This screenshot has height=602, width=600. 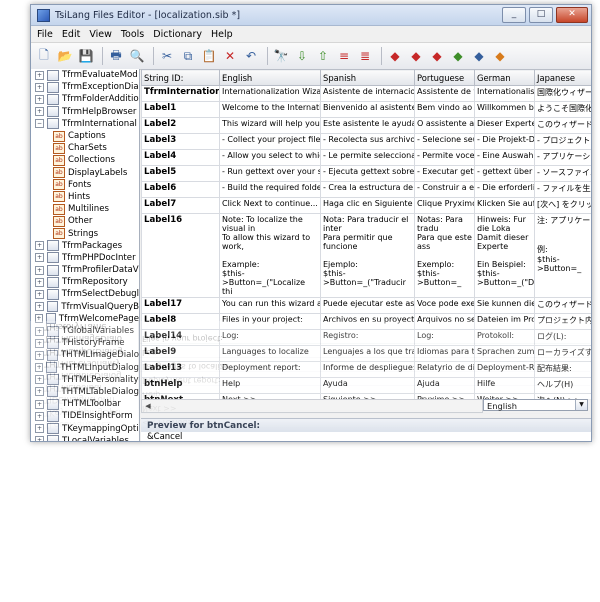 What do you see at coordinates (444, 93) in the screenshot?
I see `translation-cell: Assistente de tra` at bounding box center [444, 93].